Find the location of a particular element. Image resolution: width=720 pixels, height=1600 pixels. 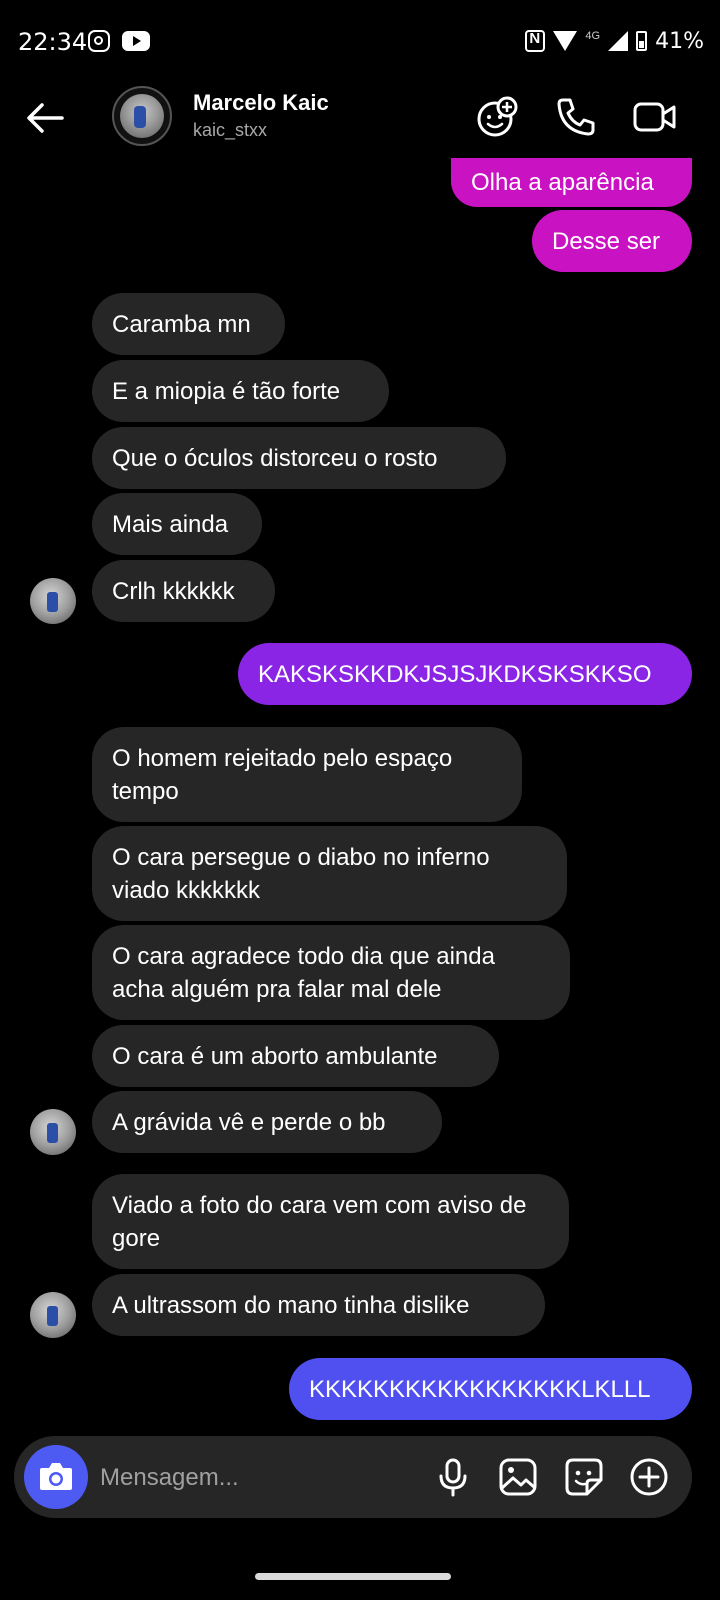

message-bubble-sent: Desse ser is located at coordinates (612, 241).